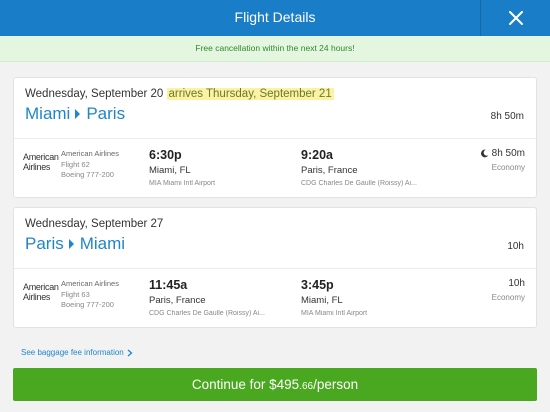 Image resolution: width=550 pixels, height=412 pixels. Describe the element at coordinates (250, 94) in the screenshot. I see `arrives-note: arrives Thursday, September 21` at that location.